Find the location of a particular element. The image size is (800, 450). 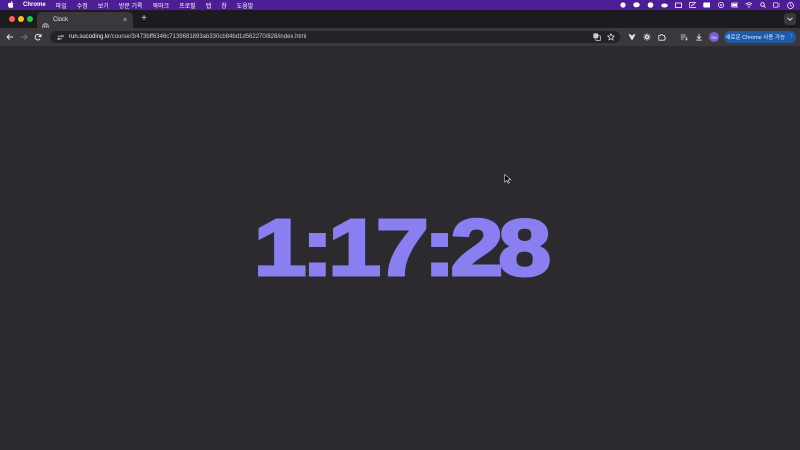

window-minimize-button is located at coordinates (21, 19).